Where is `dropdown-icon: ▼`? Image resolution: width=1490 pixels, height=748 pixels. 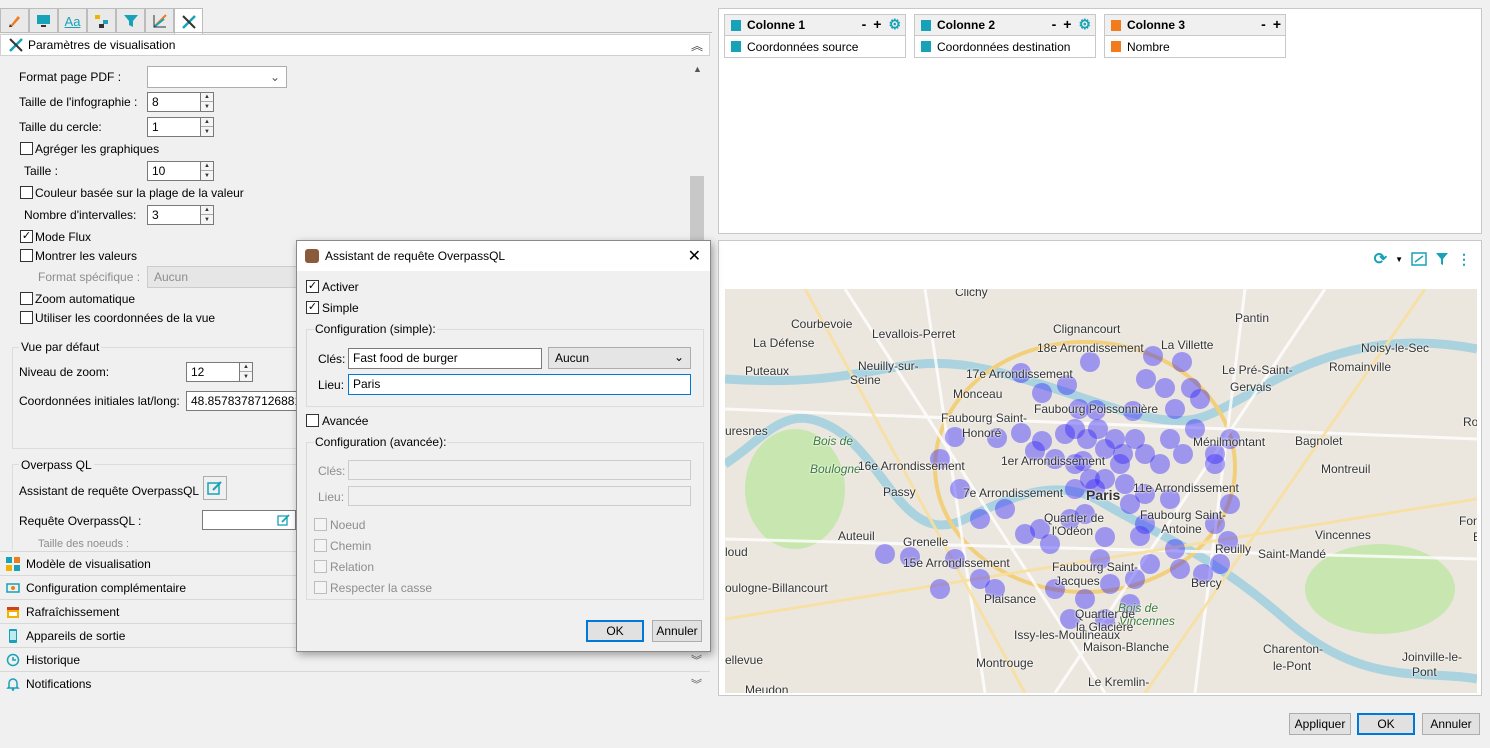
dropdown-icon: ▼ is located at coordinates (1399, 259).